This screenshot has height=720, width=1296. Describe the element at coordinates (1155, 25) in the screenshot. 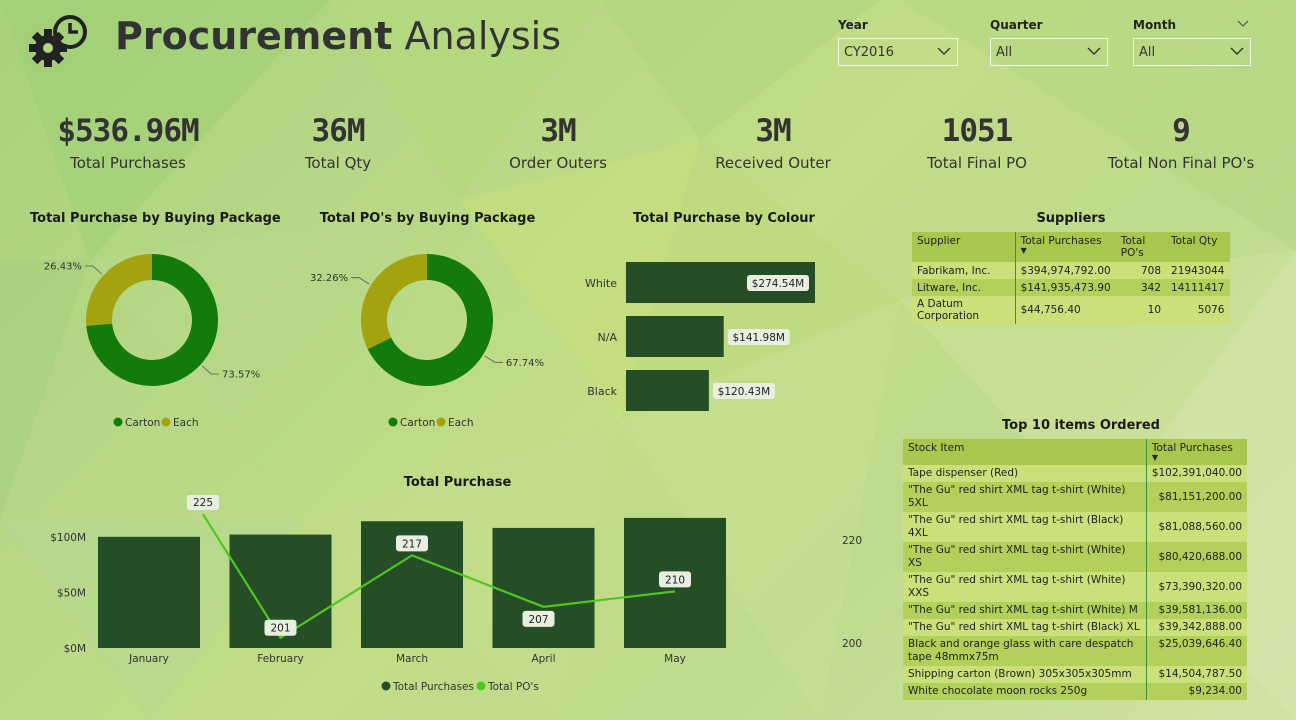

I see `month-slicer-label: Month` at that location.